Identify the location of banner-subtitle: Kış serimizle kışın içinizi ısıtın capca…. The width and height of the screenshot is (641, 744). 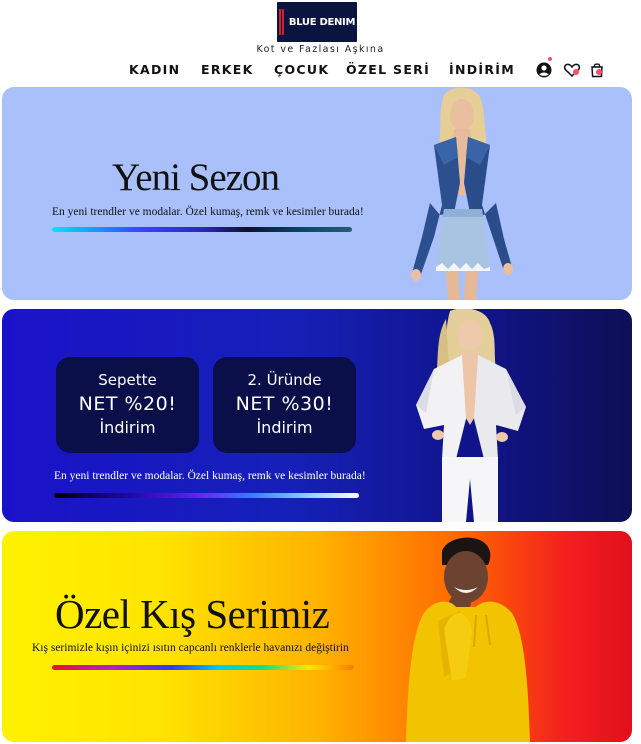
(190, 648).